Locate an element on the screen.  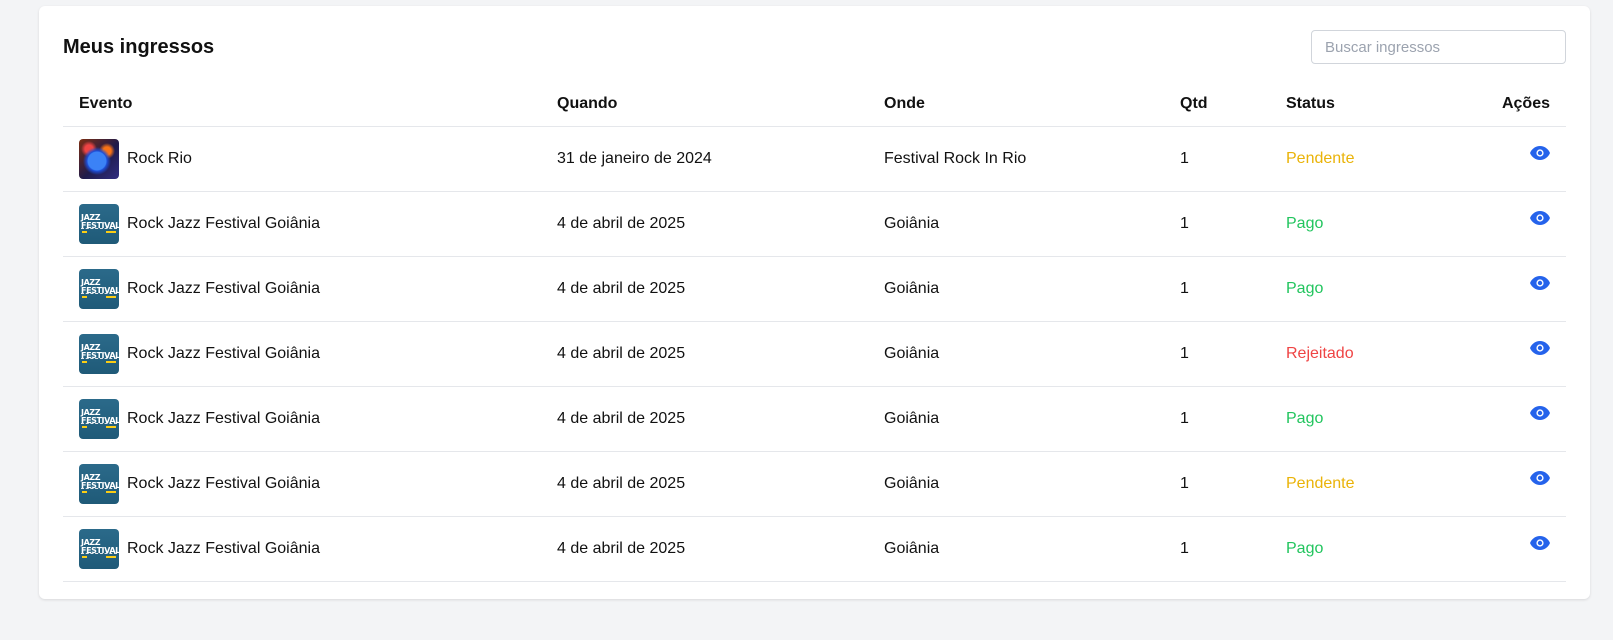
column-header-qtd: Qtd is located at coordinates (1233, 104).